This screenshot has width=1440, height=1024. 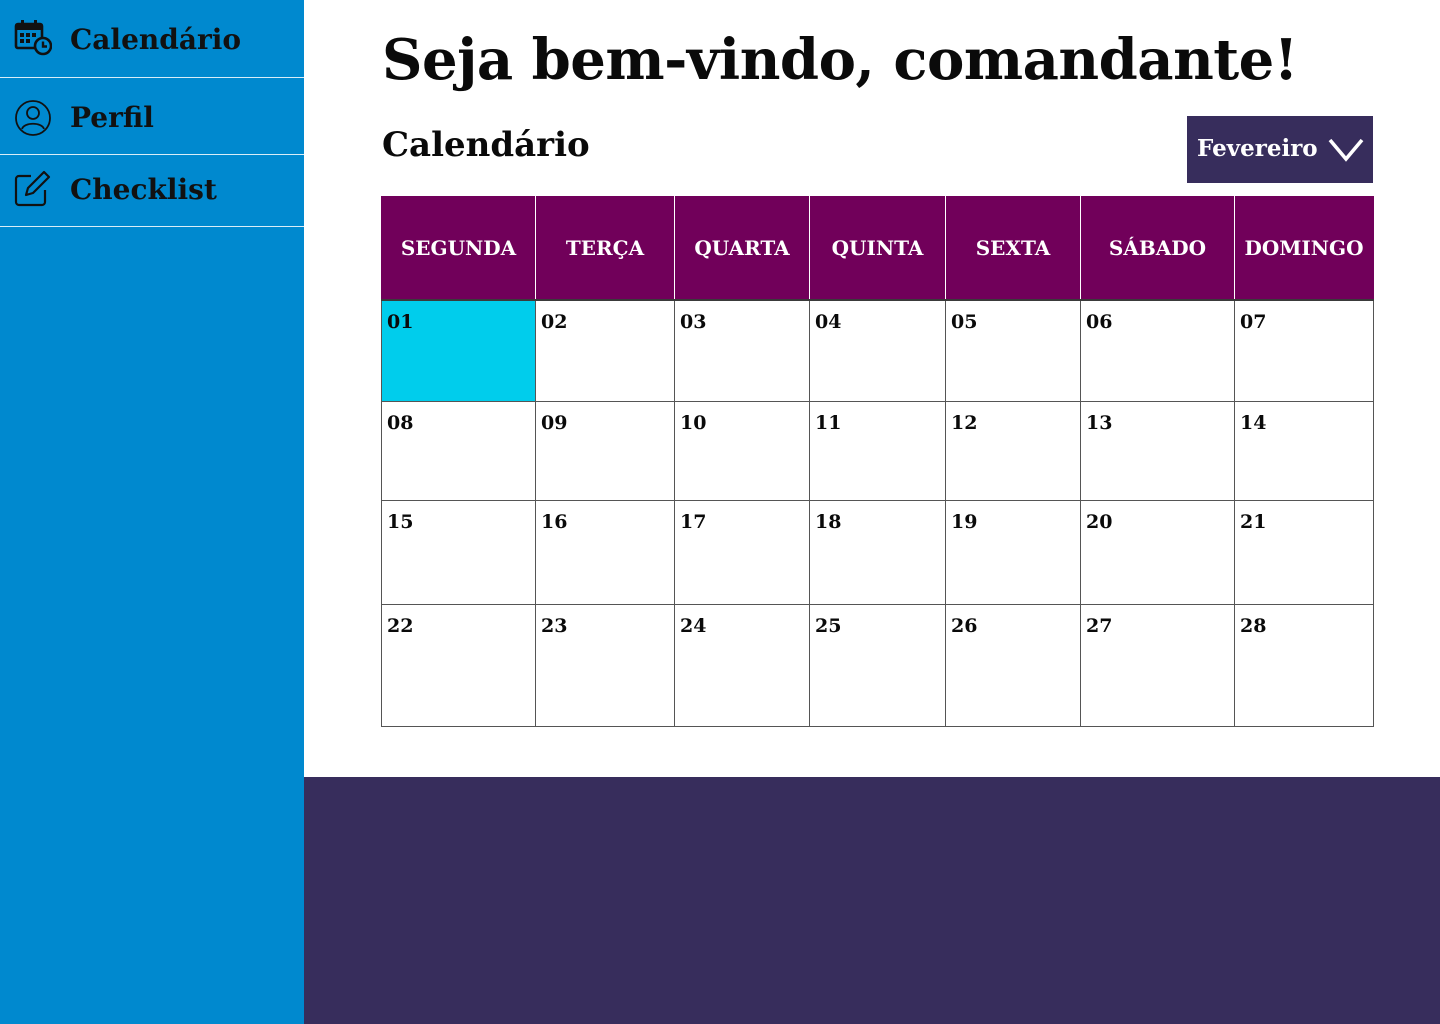 What do you see at coordinates (1099, 626) in the screenshot?
I see `day-number: 27` at bounding box center [1099, 626].